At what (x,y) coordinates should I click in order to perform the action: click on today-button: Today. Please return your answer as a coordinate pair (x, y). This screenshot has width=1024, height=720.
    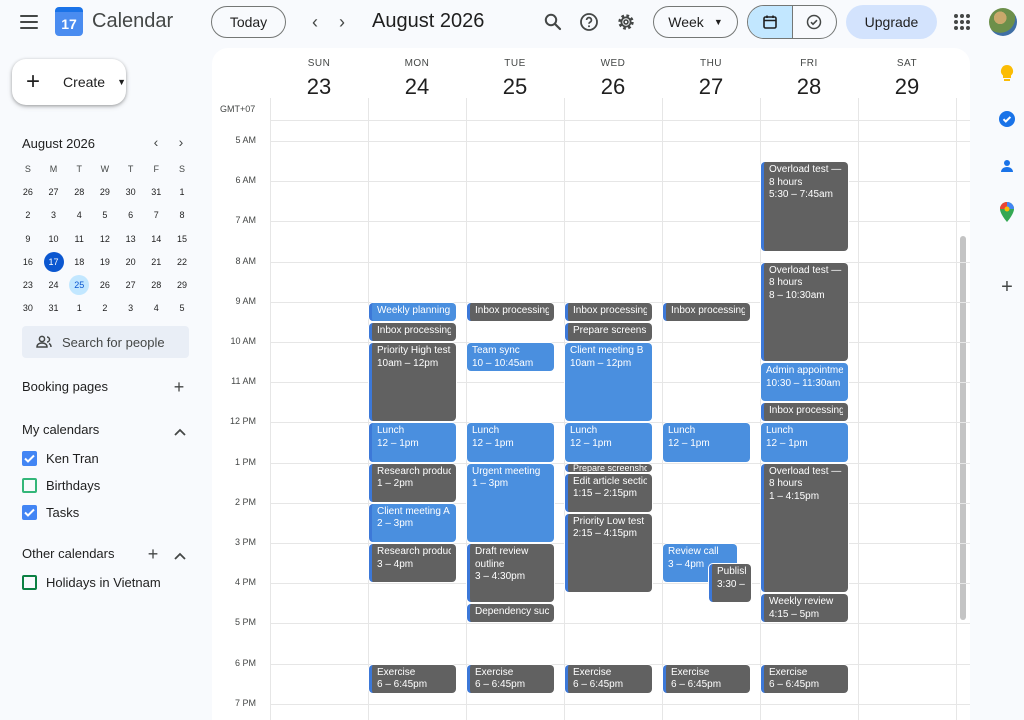
    Looking at the image, I should click on (248, 22).